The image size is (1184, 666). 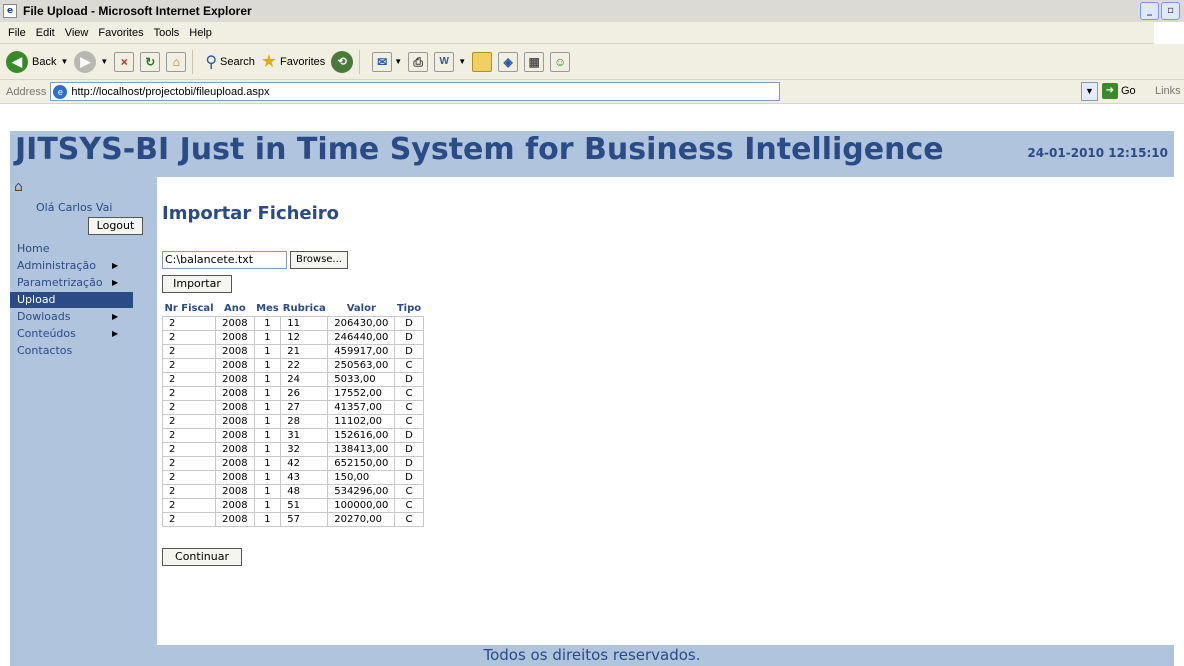 What do you see at coordinates (18, 187) in the screenshot?
I see `home-icon: ⌂` at bounding box center [18, 187].